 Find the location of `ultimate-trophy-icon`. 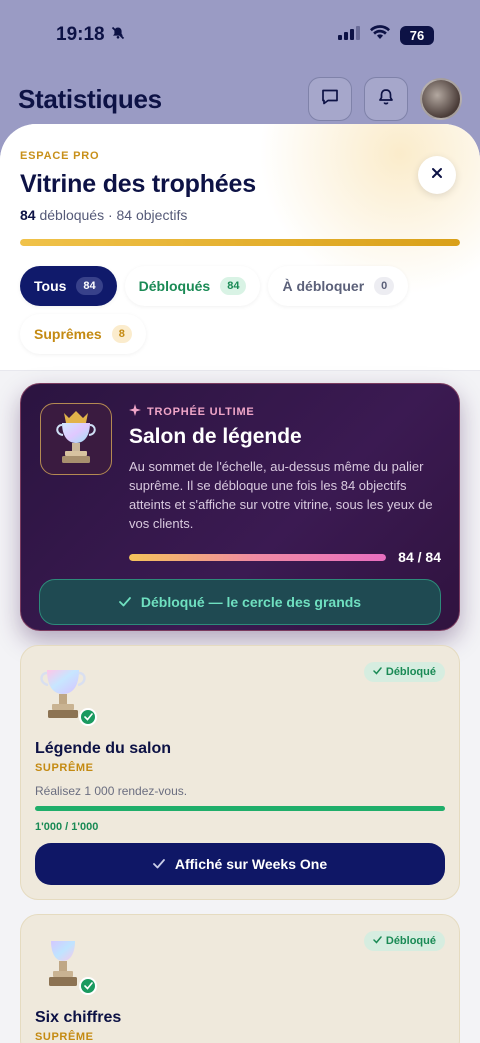

ultimate-trophy-icon is located at coordinates (76, 439).